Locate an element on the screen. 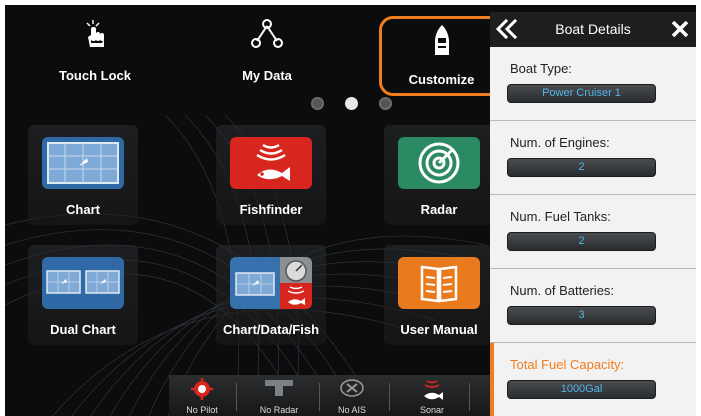 The image size is (701, 416). status-label-sonar: Sonar is located at coordinates (432, 410).